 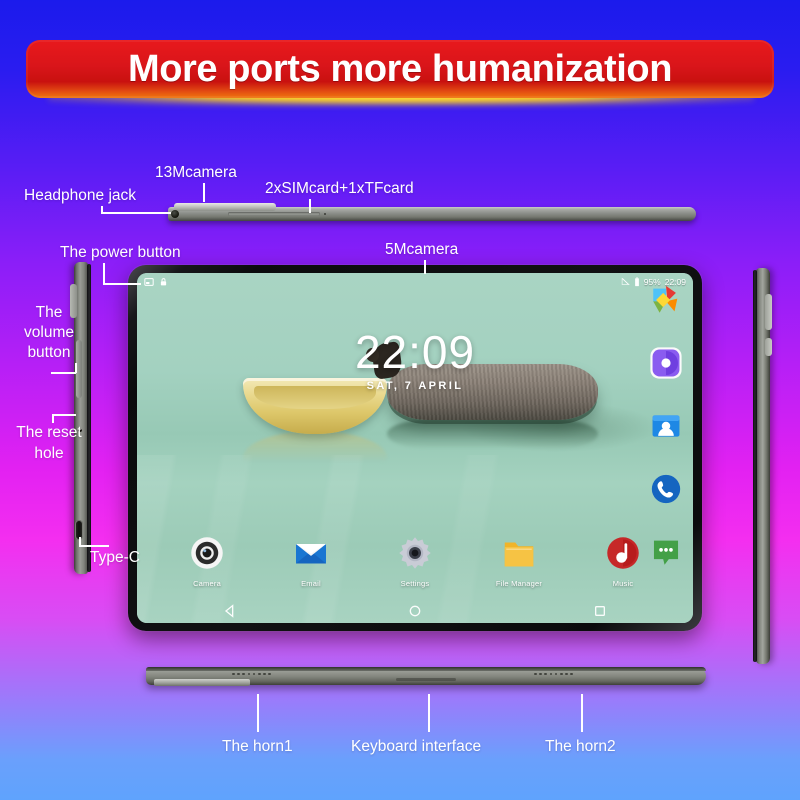 What do you see at coordinates (416, 746) in the screenshot?
I see `callout-keyboard-interface: Keyboard interface` at bounding box center [416, 746].